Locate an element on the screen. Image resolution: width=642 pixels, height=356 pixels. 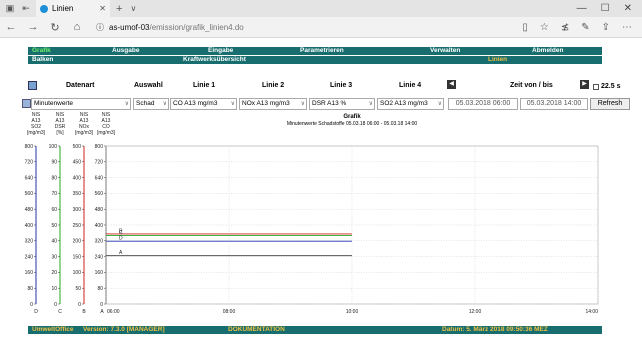
auswahl-select: Schad ∨ is located at coordinates (151, 104).